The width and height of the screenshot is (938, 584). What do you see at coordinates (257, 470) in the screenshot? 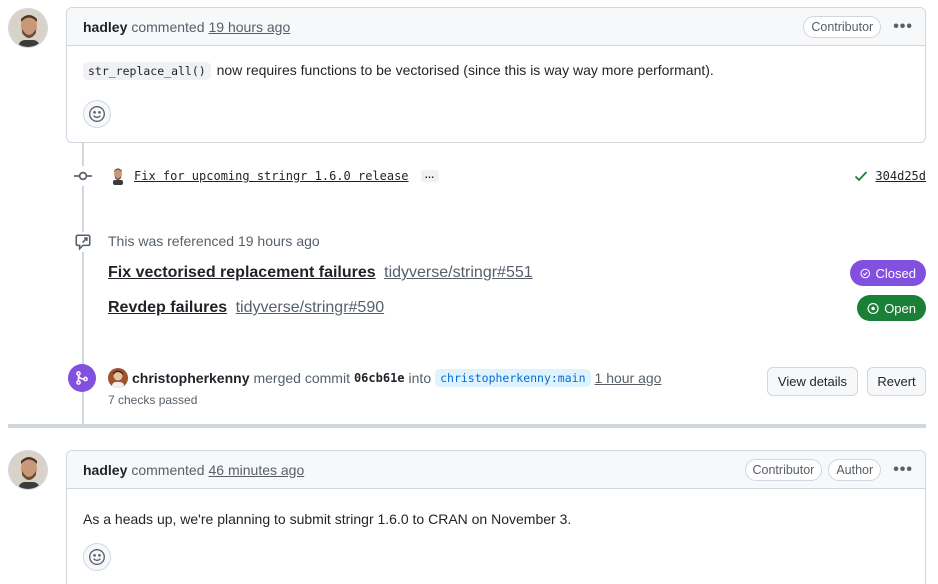
I see `comment-timestamp: 46 minutes ago` at bounding box center [257, 470].